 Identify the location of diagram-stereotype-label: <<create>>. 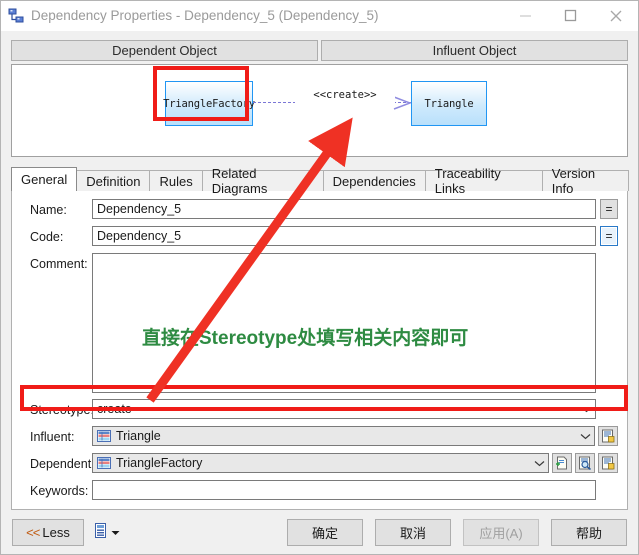
(345, 95).